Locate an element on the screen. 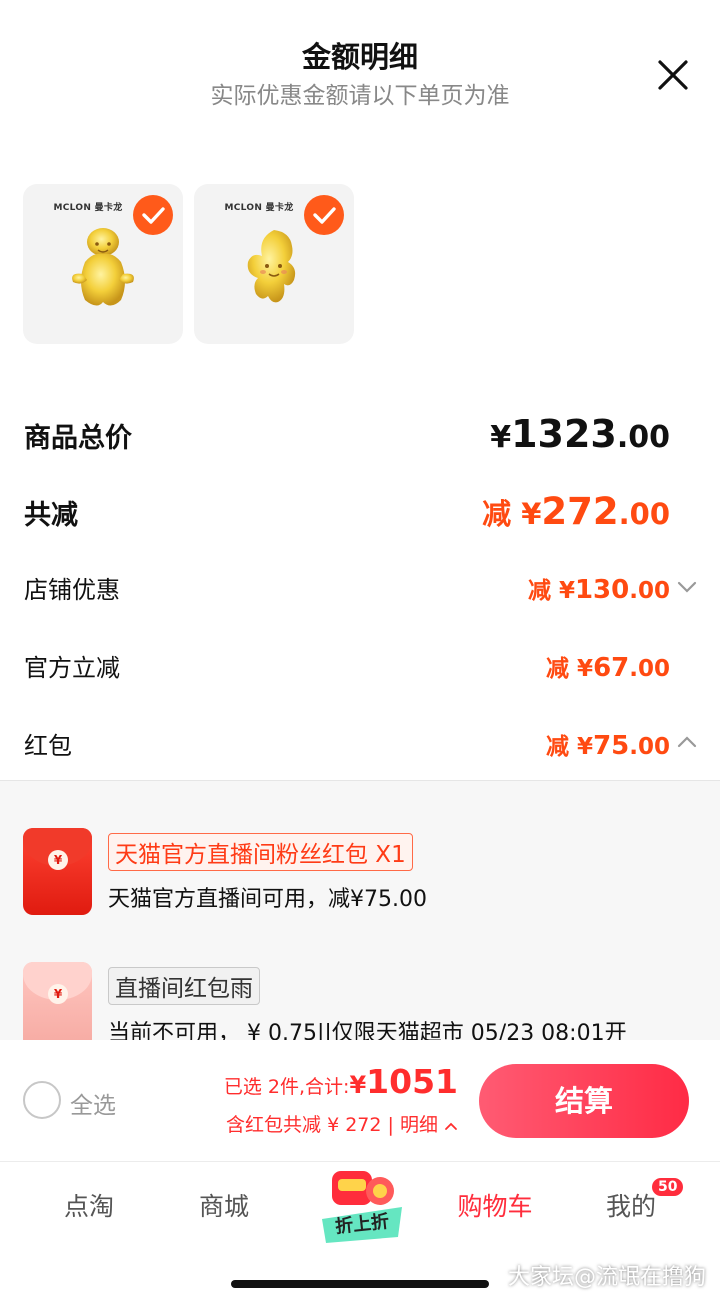  tab-cart: 购物车 is located at coordinates (495, 1205).